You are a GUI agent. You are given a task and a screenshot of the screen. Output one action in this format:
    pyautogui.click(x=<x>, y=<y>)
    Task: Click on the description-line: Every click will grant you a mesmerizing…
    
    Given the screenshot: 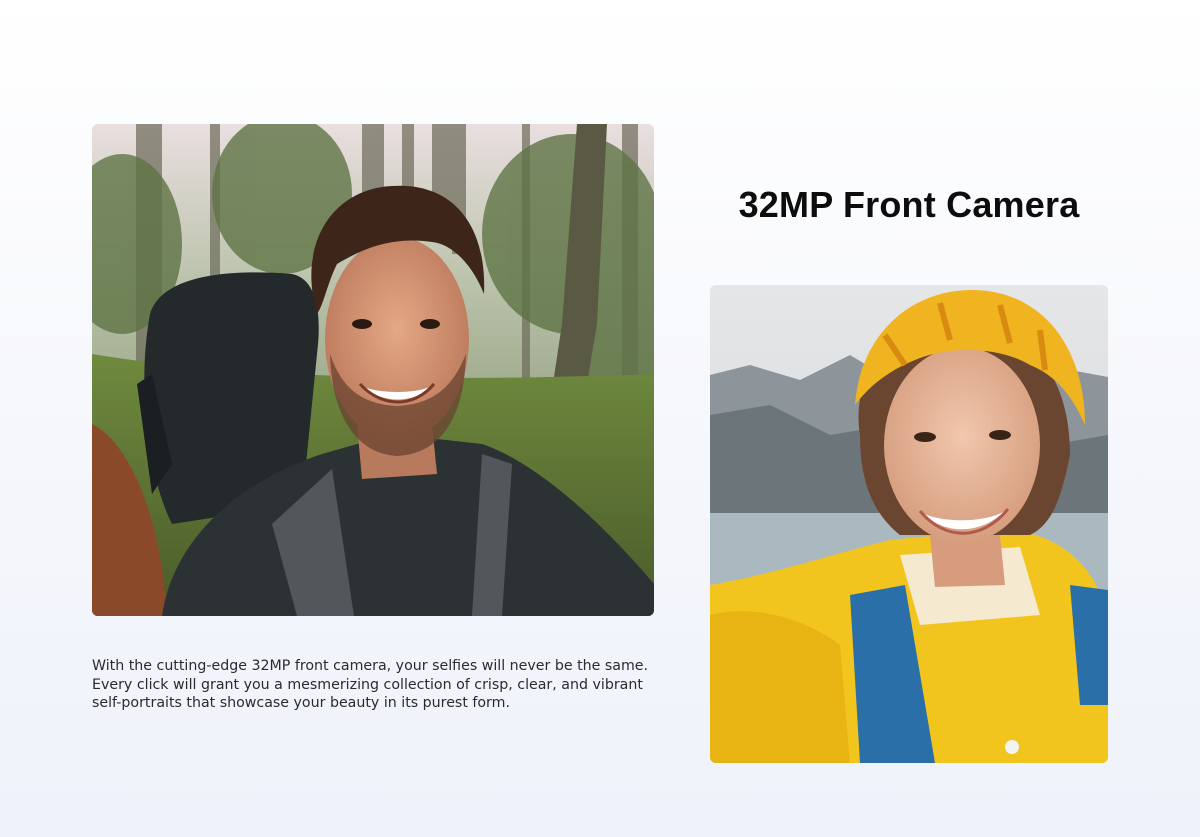 What is the action you would take?
    pyautogui.click(x=367, y=684)
    